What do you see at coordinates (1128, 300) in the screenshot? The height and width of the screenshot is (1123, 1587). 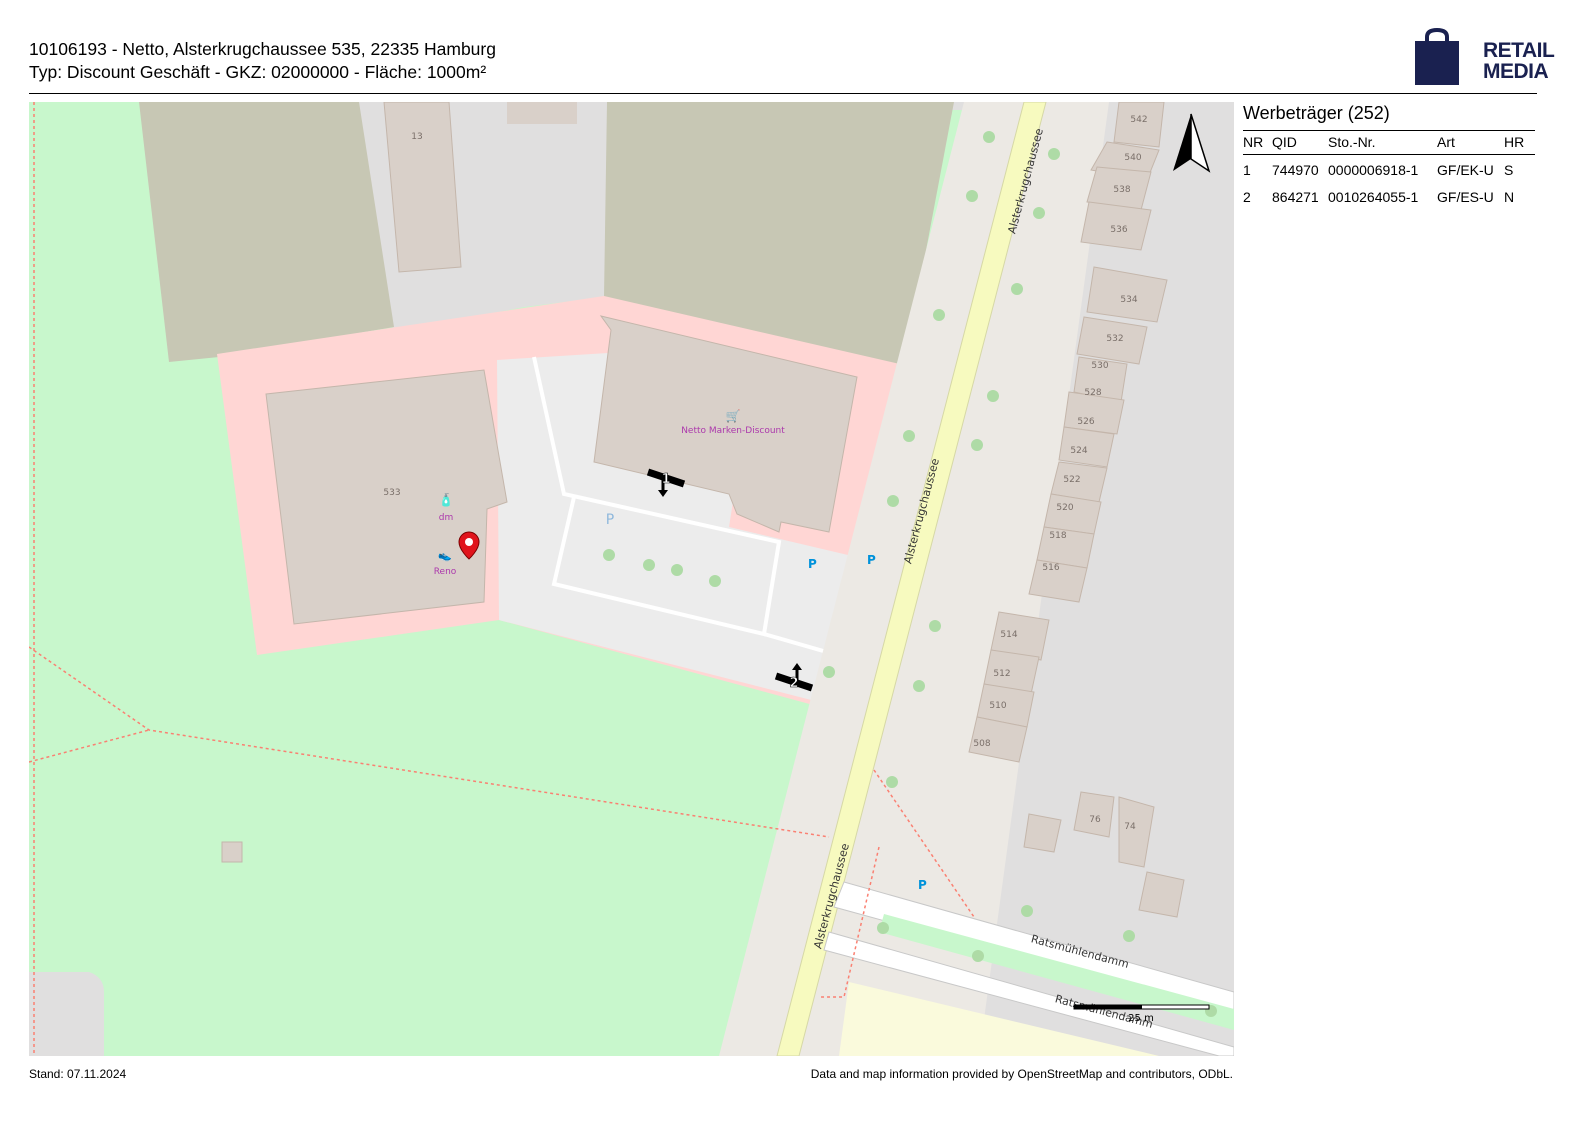 I see `house-number: 534` at bounding box center [1128, 300].